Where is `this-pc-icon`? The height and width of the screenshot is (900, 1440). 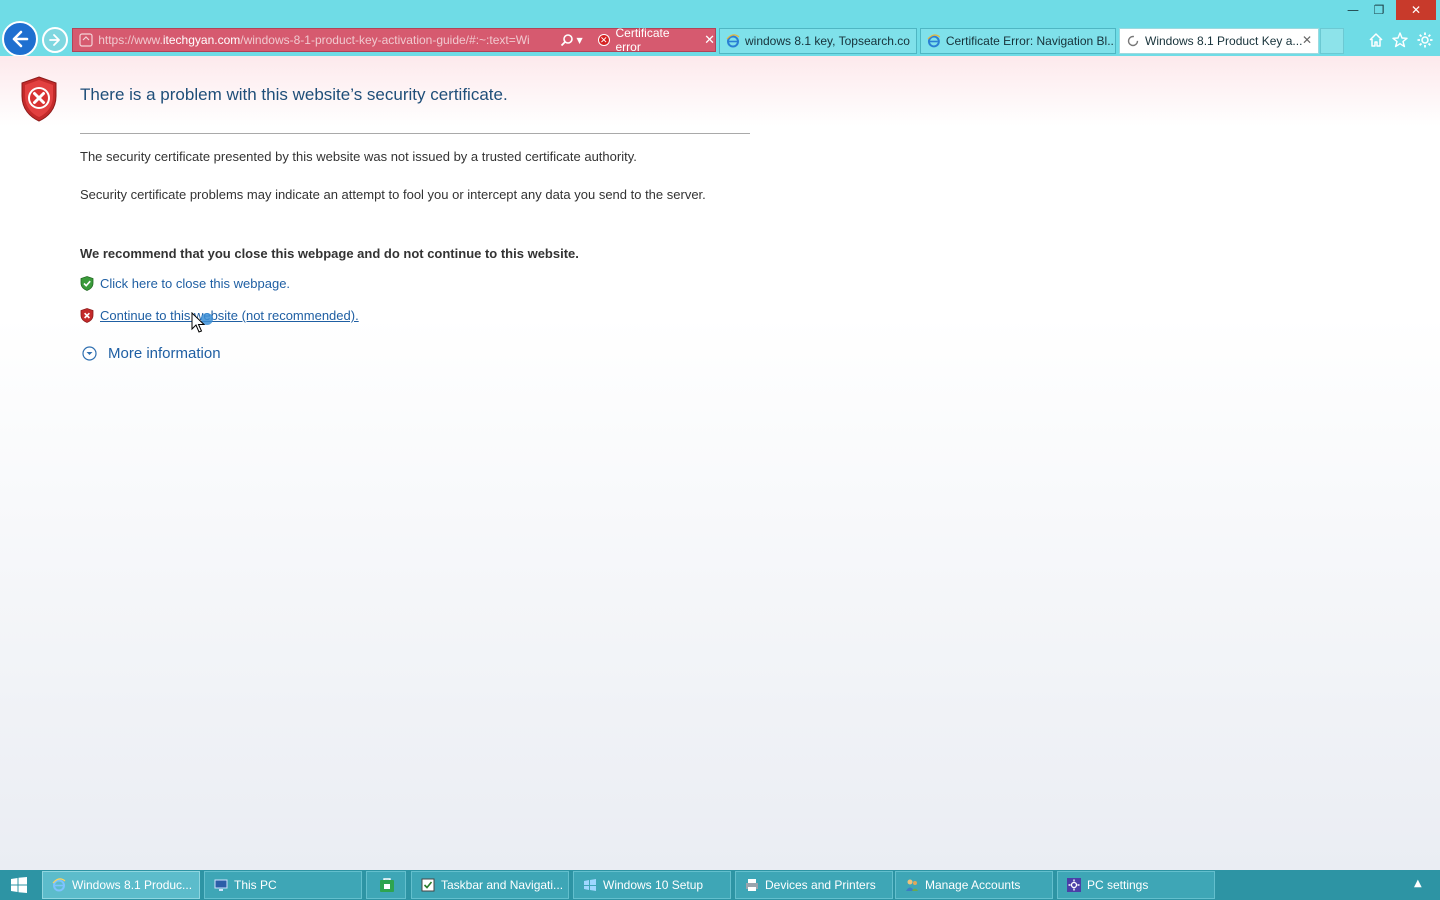
this-pc-icon is located at coordinates (221, 885).